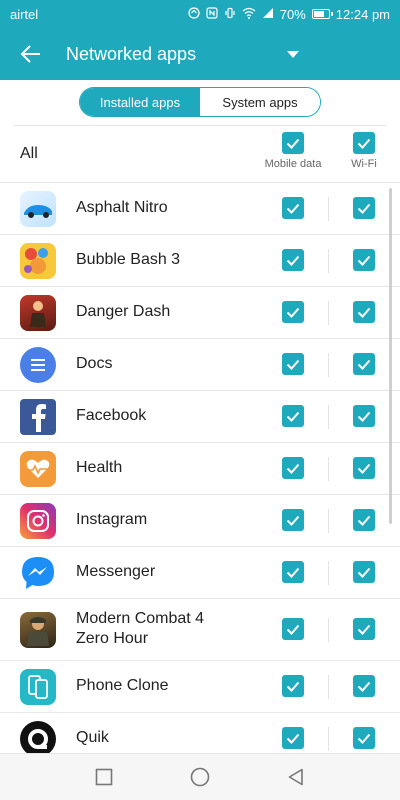 The height and width of the screenshot is (800, 400). I want to click on app-name: Quik, so click(92, 737).